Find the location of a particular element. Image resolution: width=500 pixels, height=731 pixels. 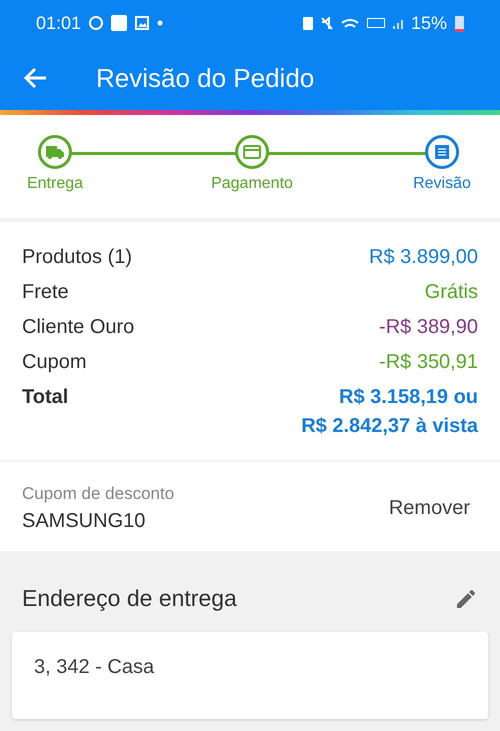

receipt-icon is located at coordinates (442, 152).